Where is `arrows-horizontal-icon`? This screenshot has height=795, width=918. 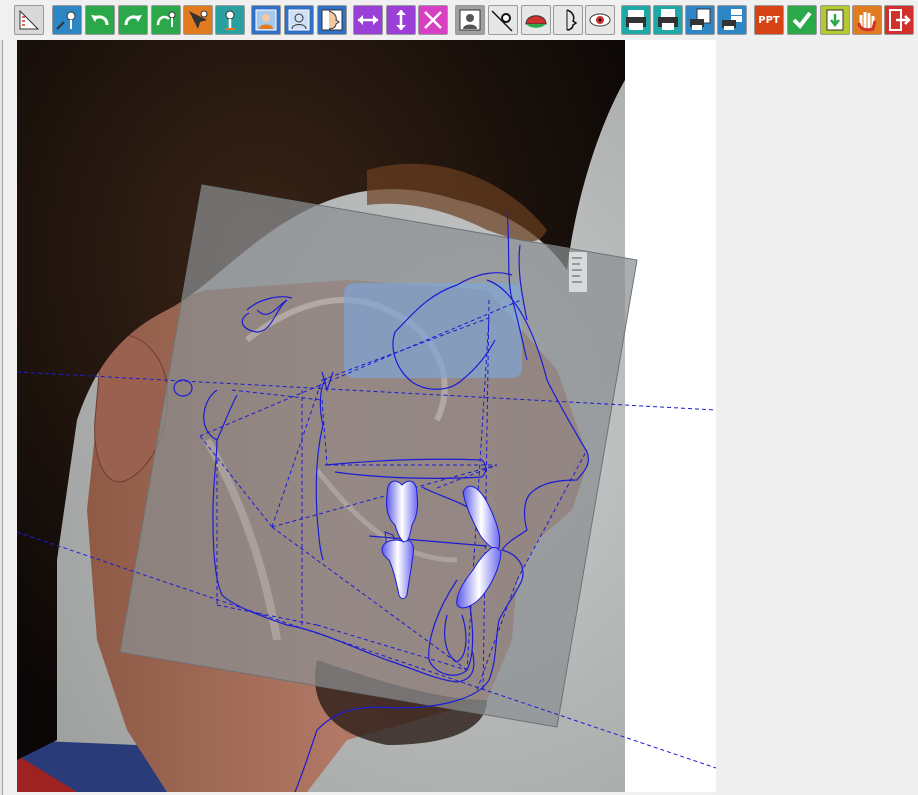 arrows-horizontal-icon is located at coordinates (368, 20).